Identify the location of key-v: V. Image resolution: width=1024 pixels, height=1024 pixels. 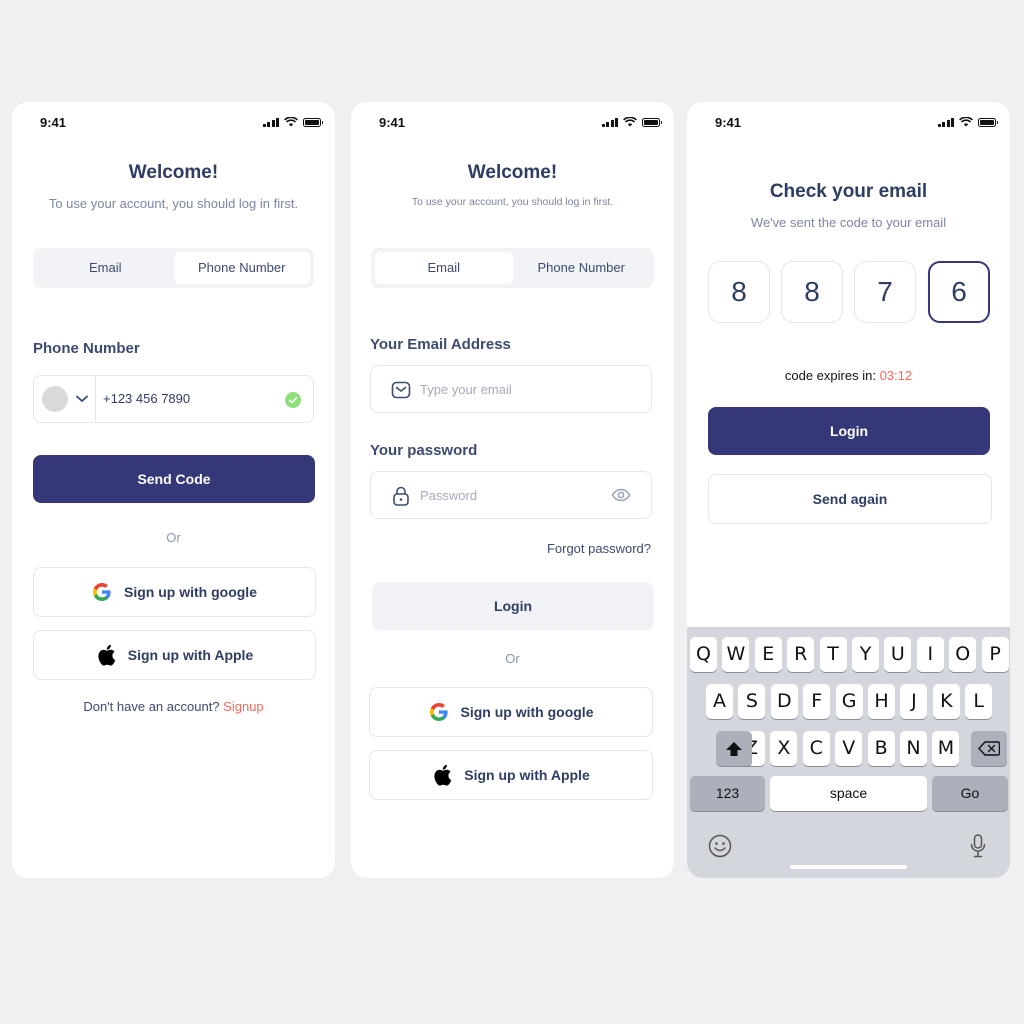
(849, 748).